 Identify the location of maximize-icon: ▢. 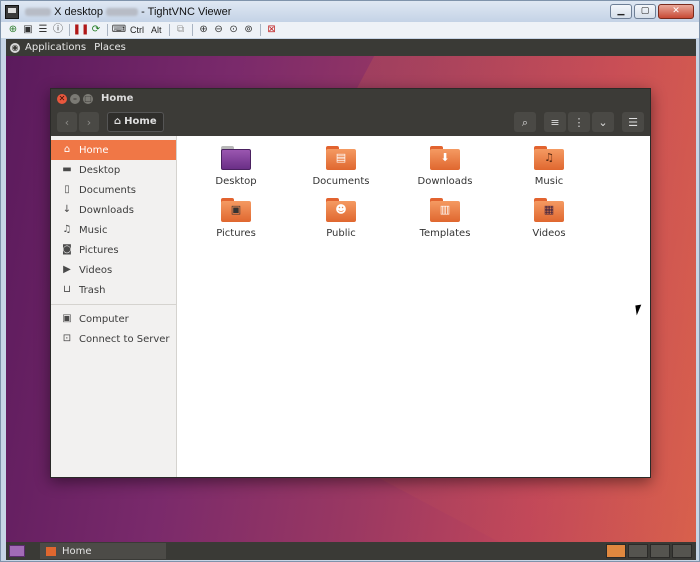
(645, 11).